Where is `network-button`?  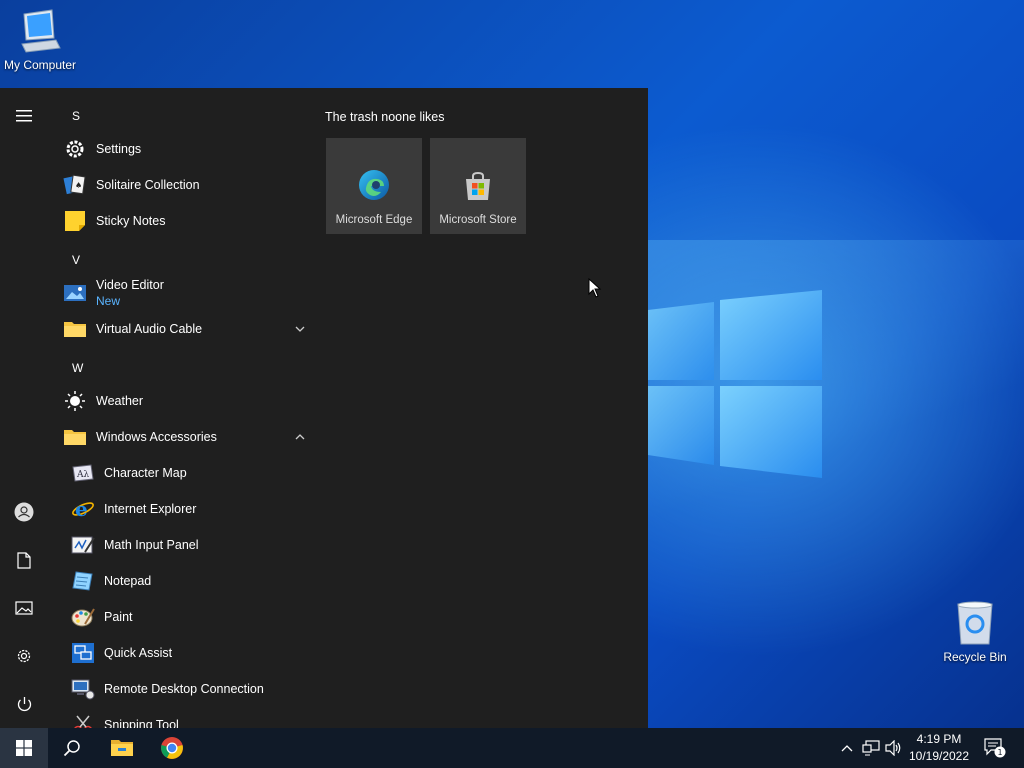
network-button is located at coordinates (871, 748).